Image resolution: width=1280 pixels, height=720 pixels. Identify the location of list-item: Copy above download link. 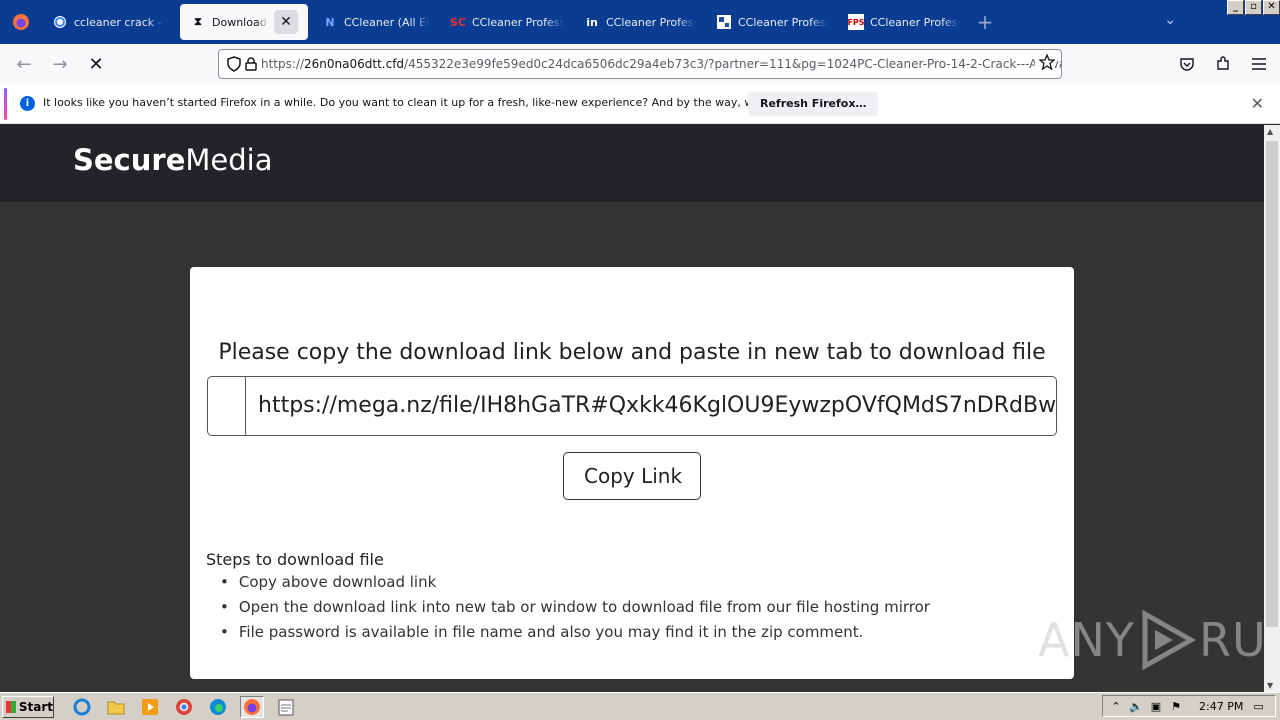
(575, 585).